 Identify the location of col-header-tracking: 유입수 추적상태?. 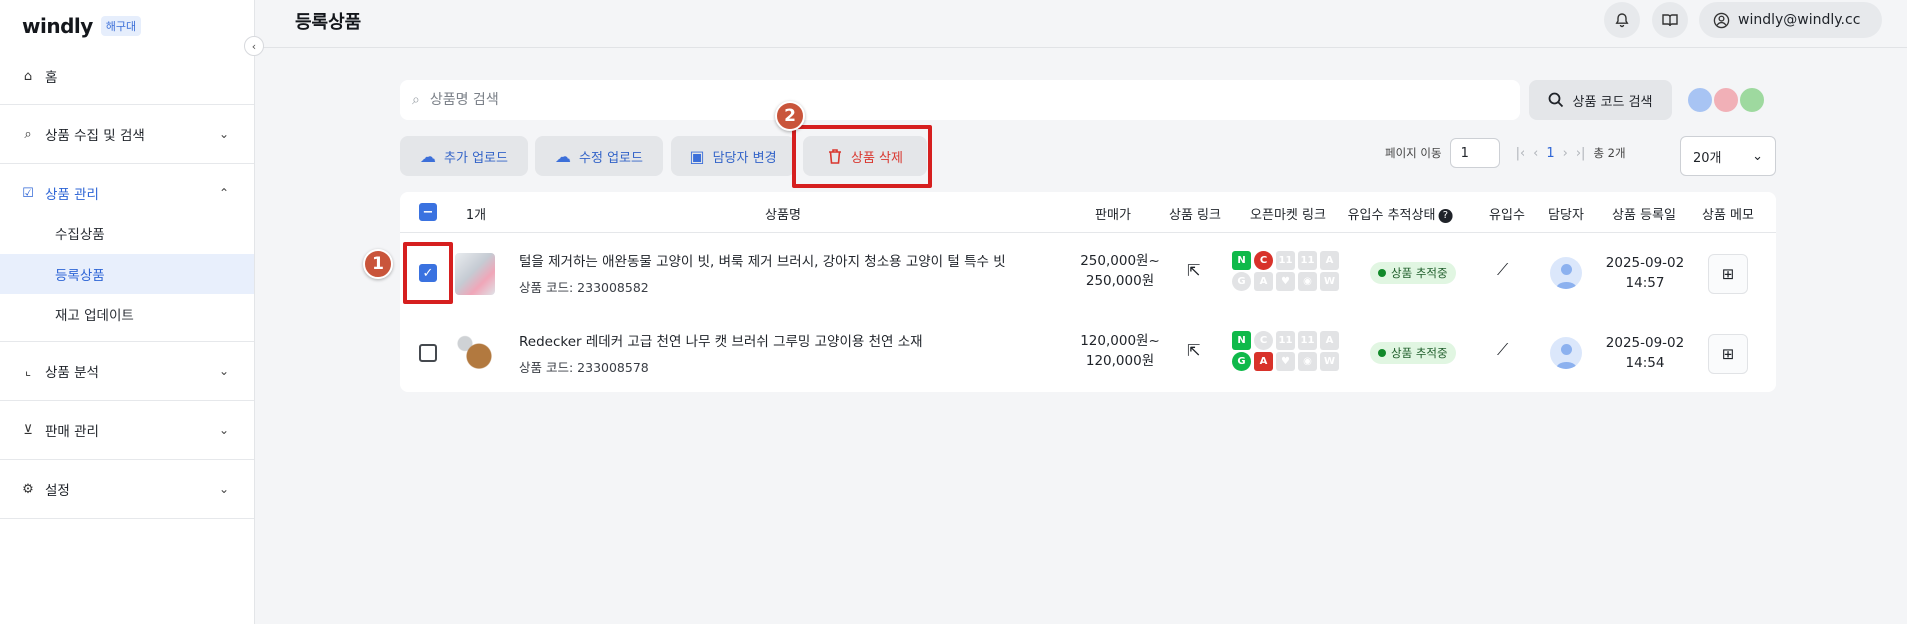
(1400, 213).